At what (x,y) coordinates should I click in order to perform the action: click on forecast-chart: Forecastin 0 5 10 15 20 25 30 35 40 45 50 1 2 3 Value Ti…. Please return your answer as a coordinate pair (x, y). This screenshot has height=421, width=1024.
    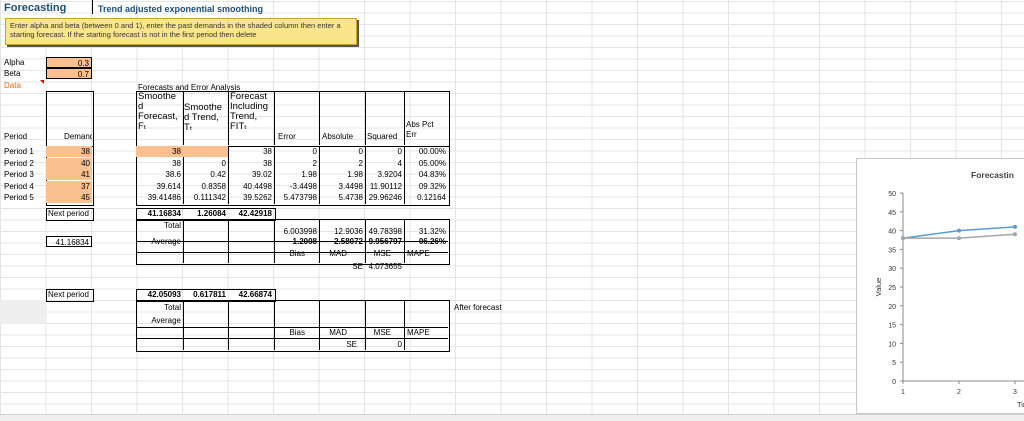
    Looking at the image, I should click on (940, 286).